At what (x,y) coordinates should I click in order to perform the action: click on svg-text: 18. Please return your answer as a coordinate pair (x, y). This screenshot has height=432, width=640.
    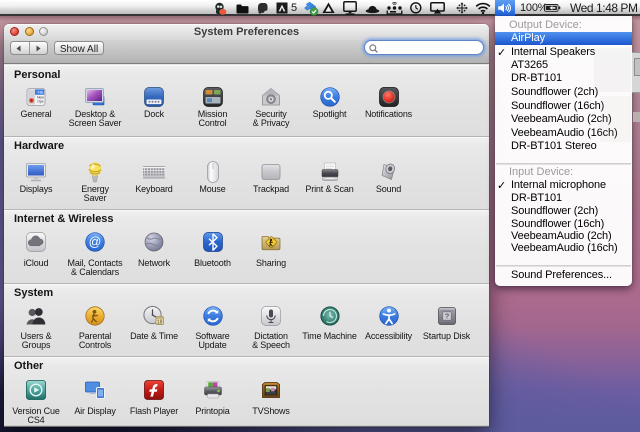
    Looking at the image, I should click on (160, 322).